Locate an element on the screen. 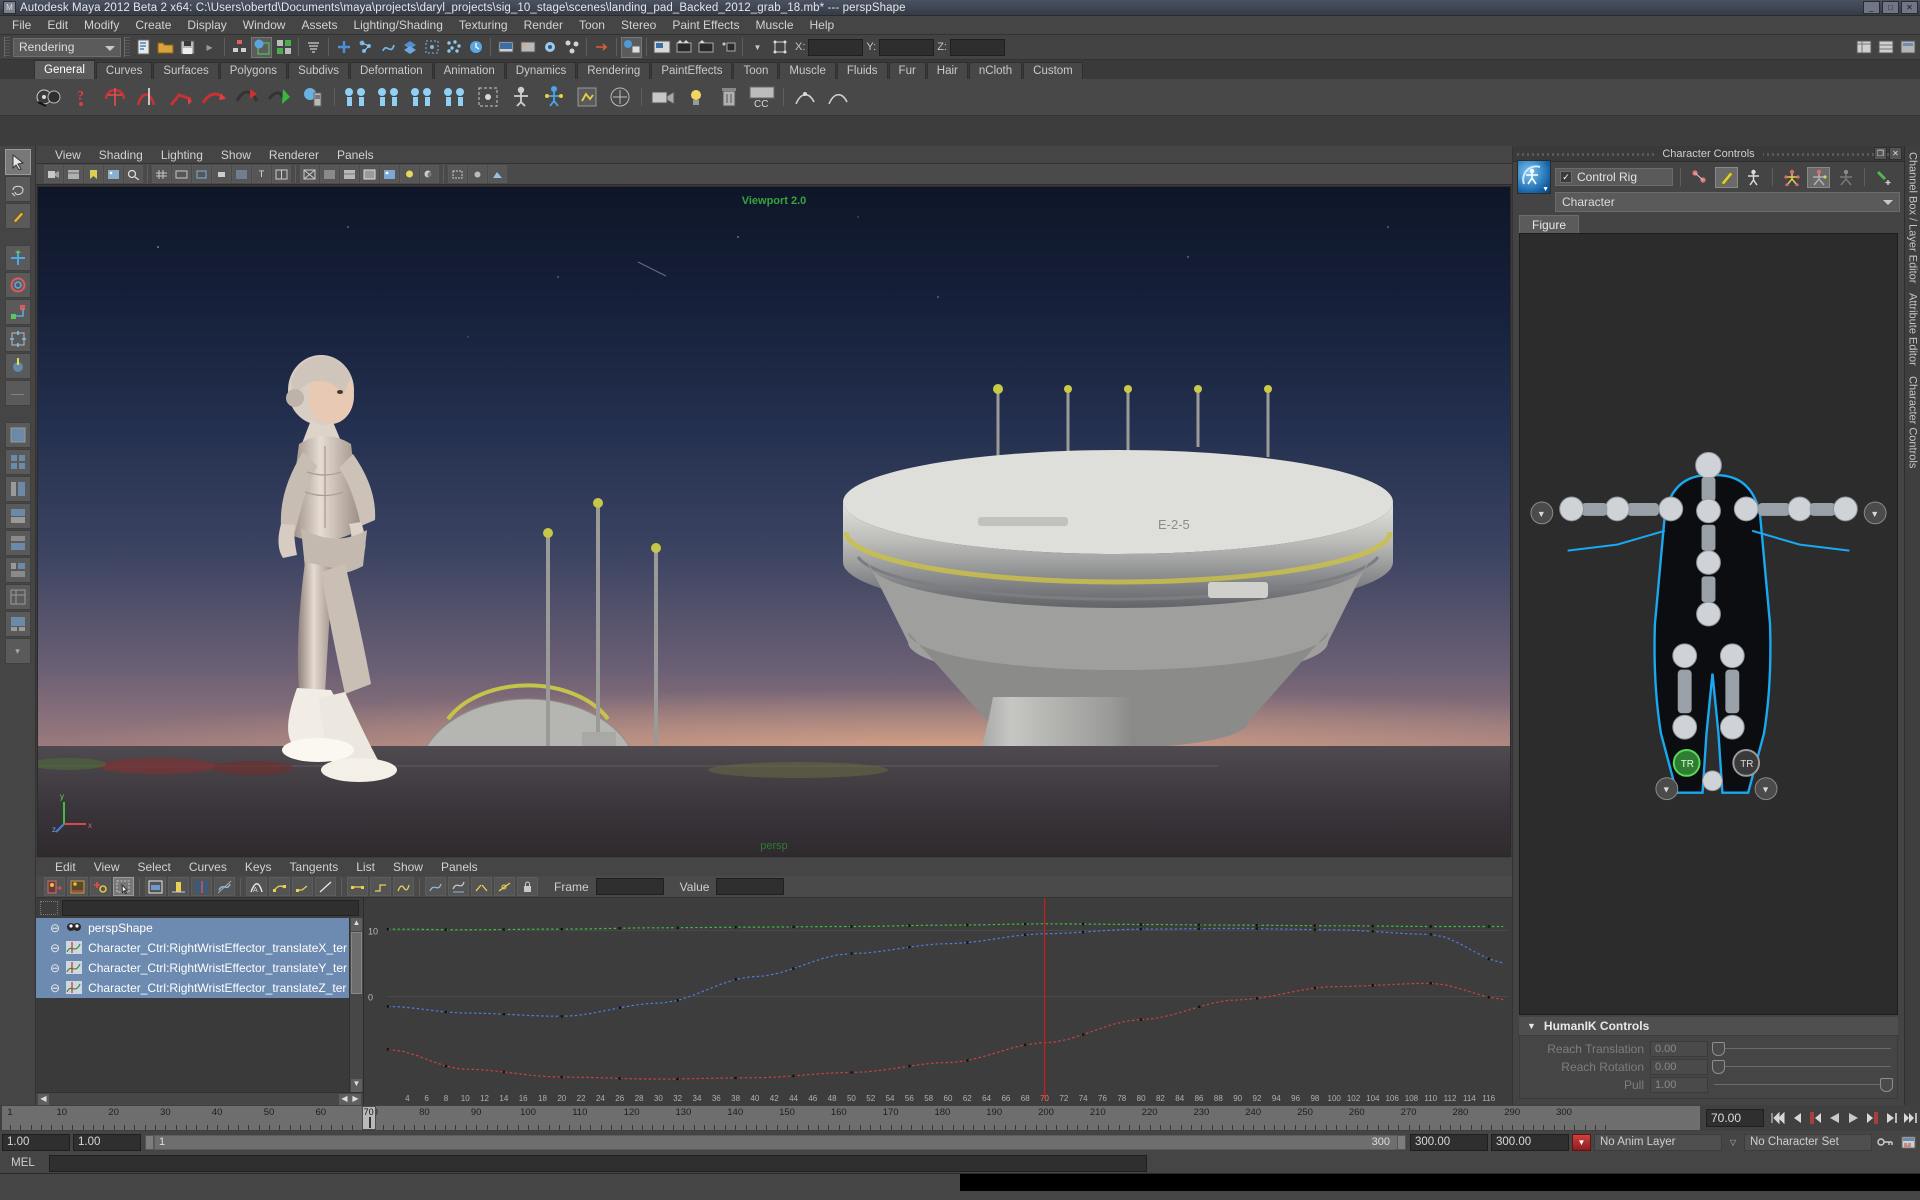  menu-lighting-shading: Lighting/Shading is located at coordinates (397, 25).